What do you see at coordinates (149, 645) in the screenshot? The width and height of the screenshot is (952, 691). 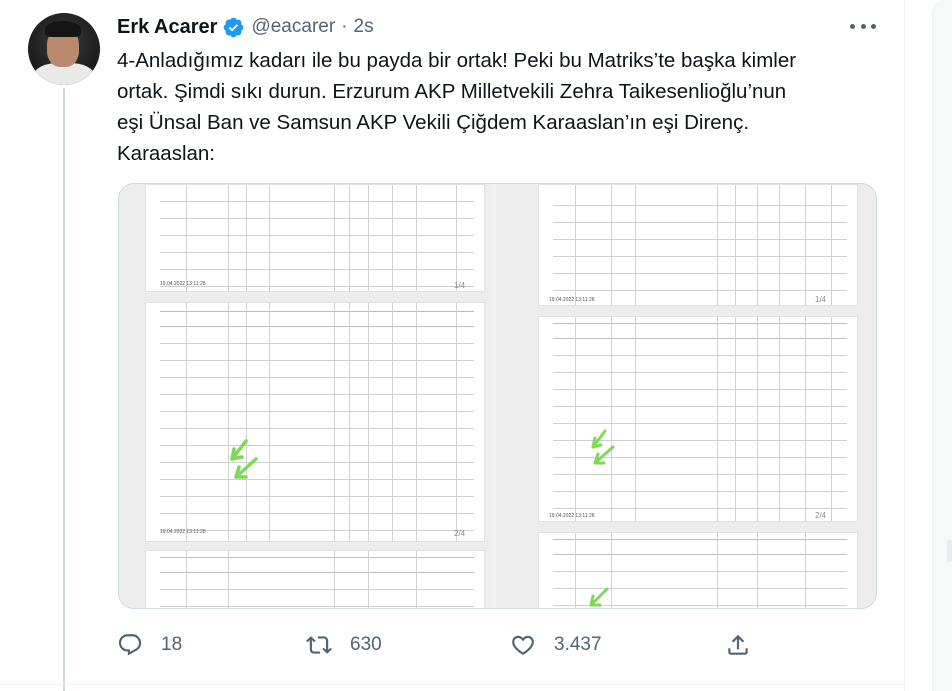 I see `reply-button: 18` at bounding box center [149, 645].